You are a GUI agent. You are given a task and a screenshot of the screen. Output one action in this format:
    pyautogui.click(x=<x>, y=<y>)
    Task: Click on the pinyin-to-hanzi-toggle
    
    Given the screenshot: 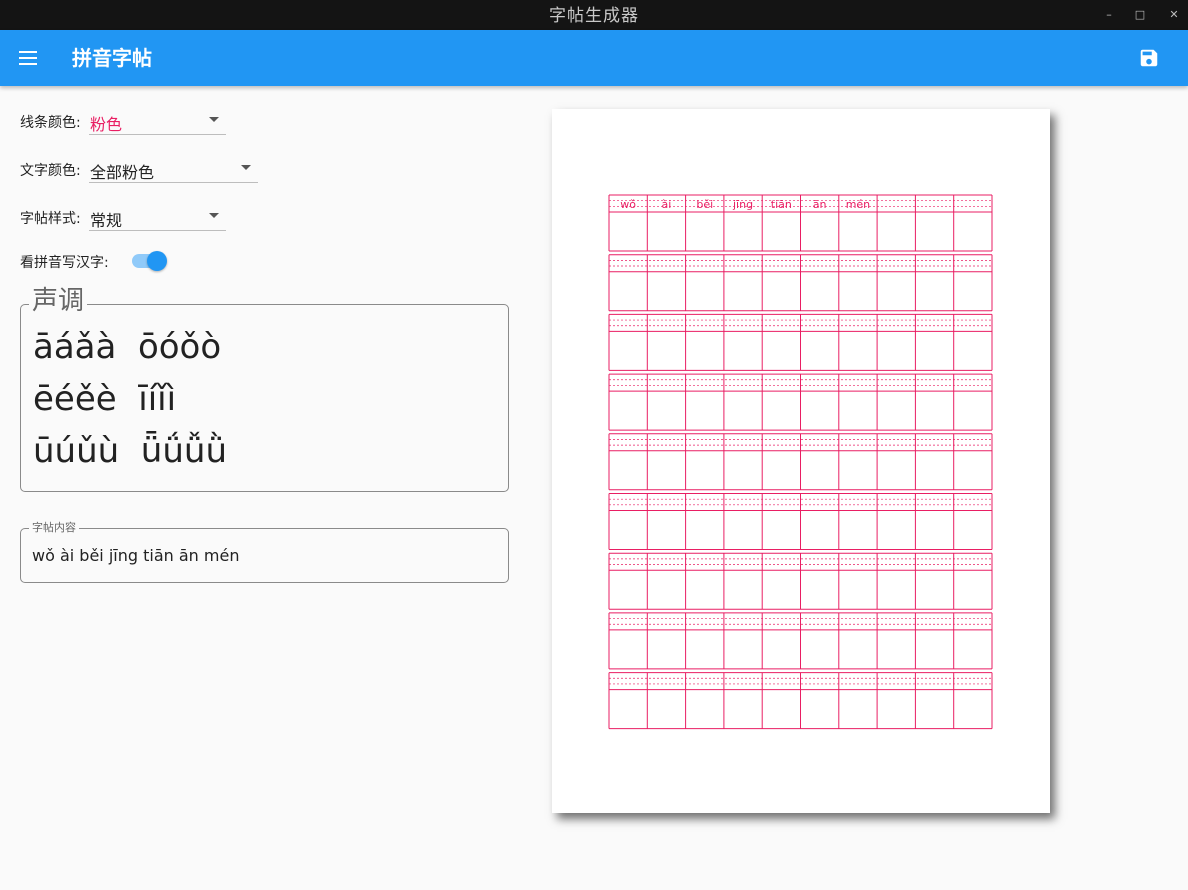 What is the action you would take?
    pyautogui.click(x=149, y=261)
    